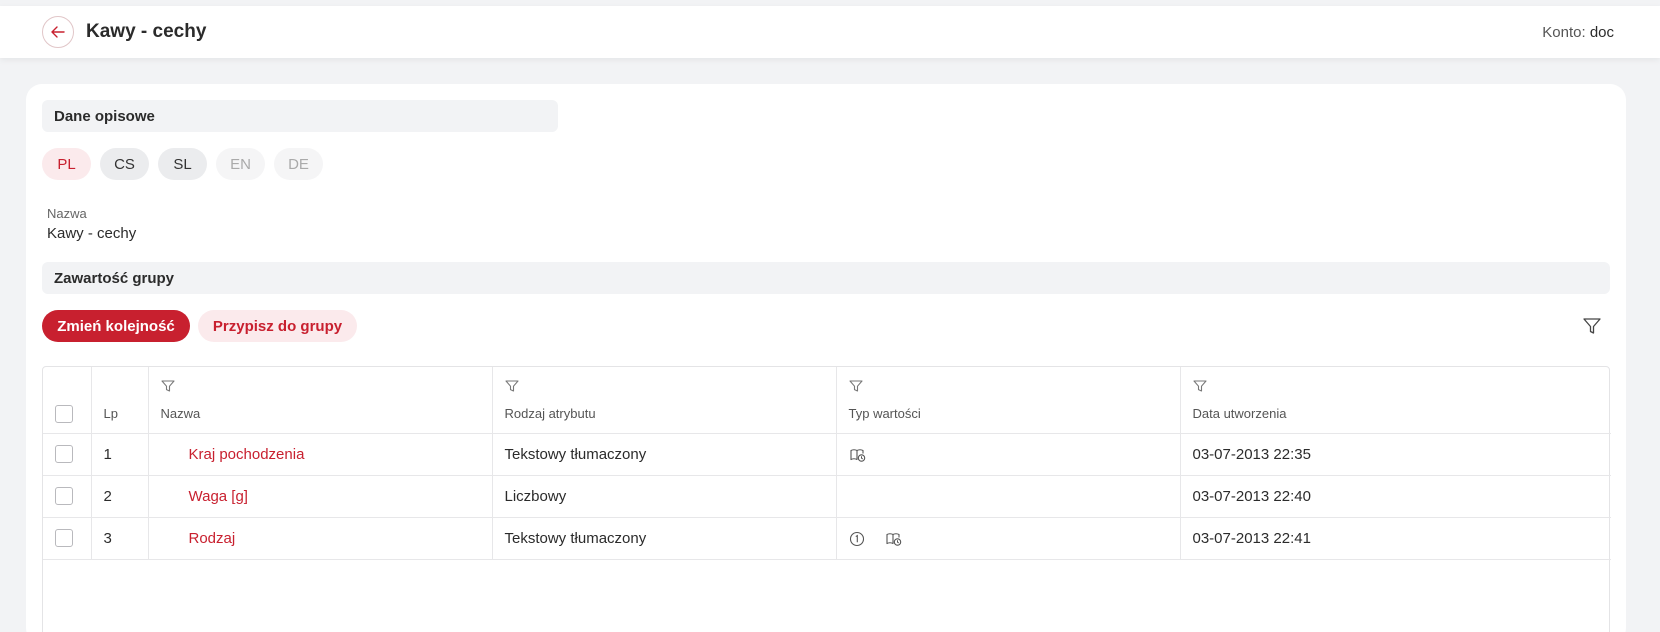  I want to click on row-name-cell: Rodzaj, so click(320, 538).